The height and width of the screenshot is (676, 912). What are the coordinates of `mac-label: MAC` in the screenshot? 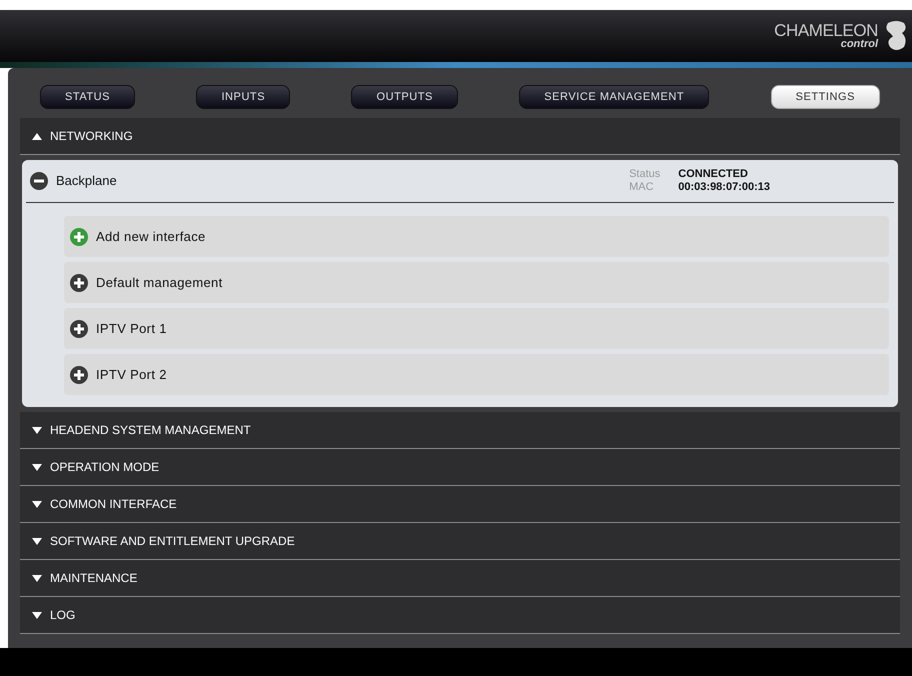 It's located at (642, 187).